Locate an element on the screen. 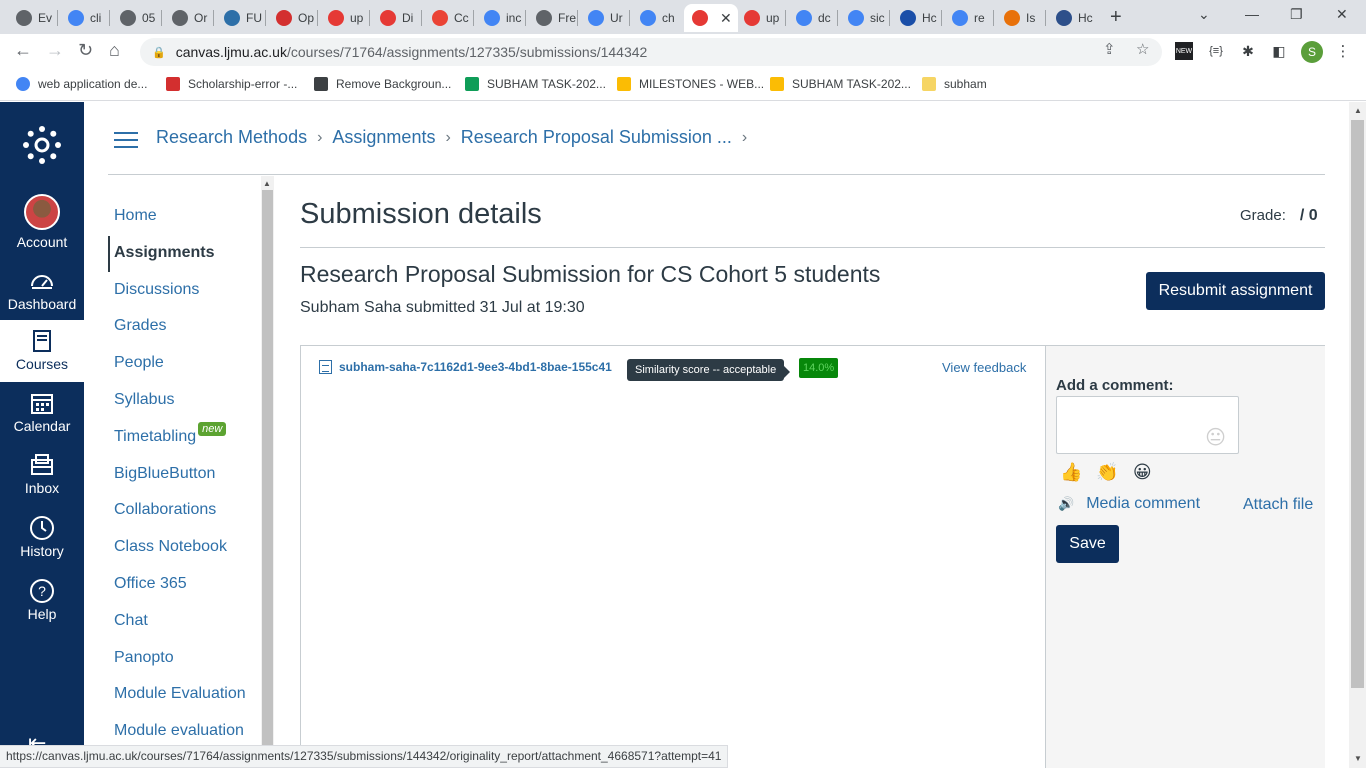  resubmit-assignment-button: Resubmit assignment is located at coordinates (1235, 291).